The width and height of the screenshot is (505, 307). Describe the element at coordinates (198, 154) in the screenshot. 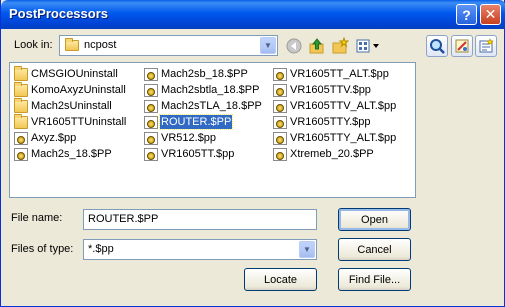

I see `item-label: VR1605TT.$pp` at that location.